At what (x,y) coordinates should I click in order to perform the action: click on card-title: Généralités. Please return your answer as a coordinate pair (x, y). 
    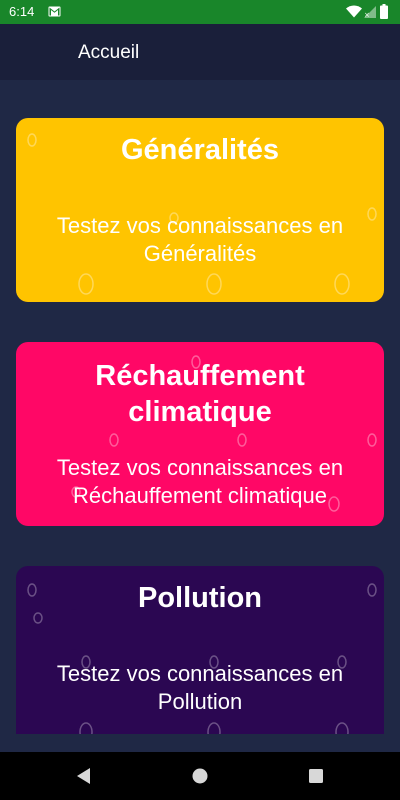
    Looking at the image, I should click on (200, 150).